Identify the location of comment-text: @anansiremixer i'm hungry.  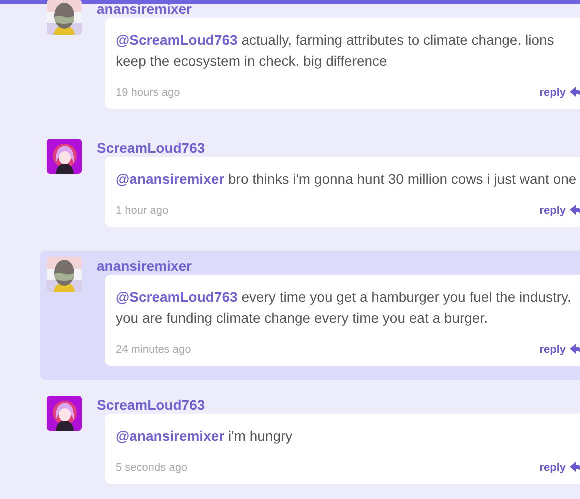
(205, 436).